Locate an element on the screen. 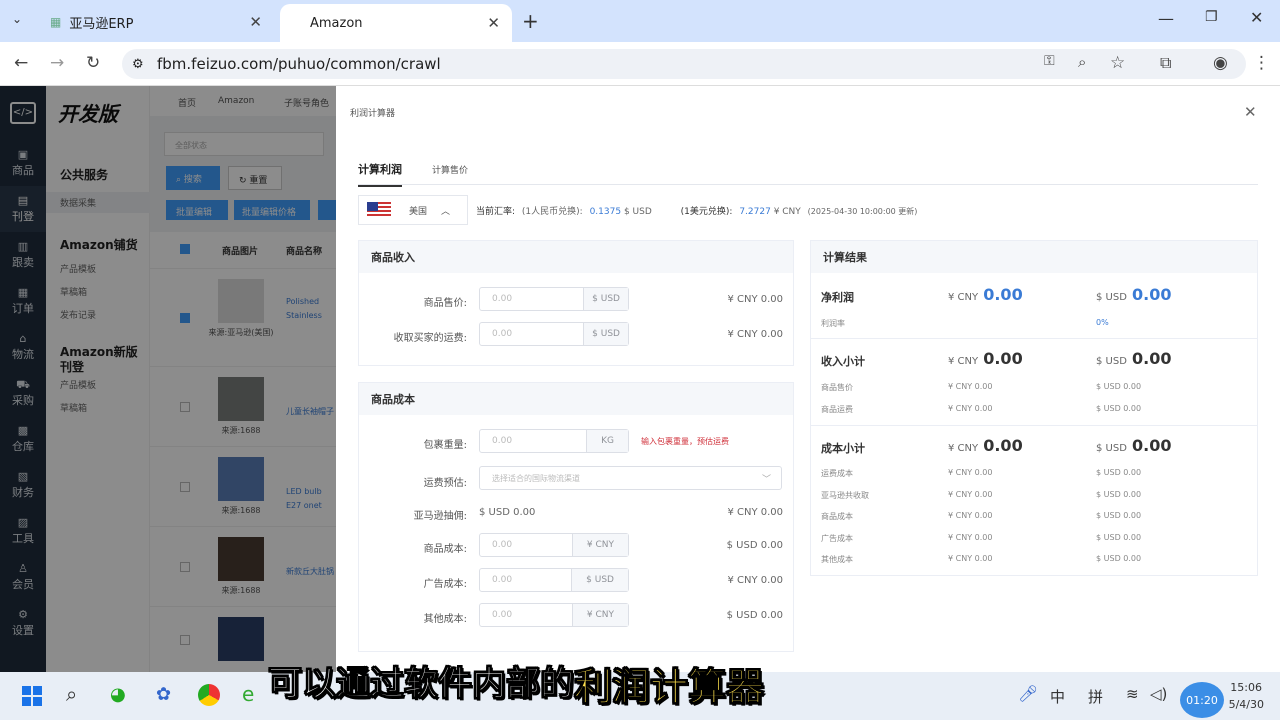 Image resolution: width=1280 pixels, height=720 pixels. tab-calc-price: 计算售价 is located at coordinates (450, 169).